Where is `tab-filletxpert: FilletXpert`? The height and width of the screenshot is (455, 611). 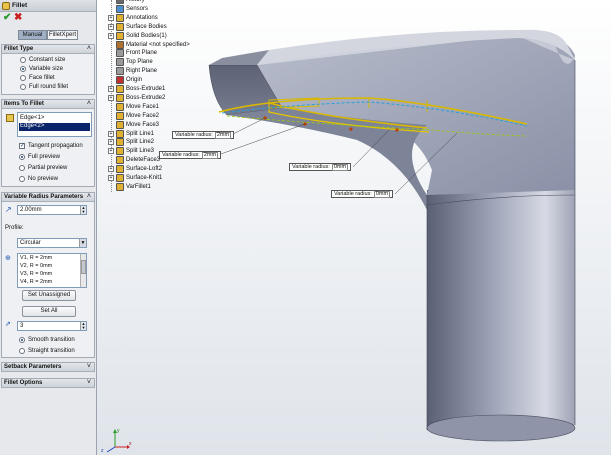
tab-filletxpert: FilletXpert is located at coordinates (62, 35).